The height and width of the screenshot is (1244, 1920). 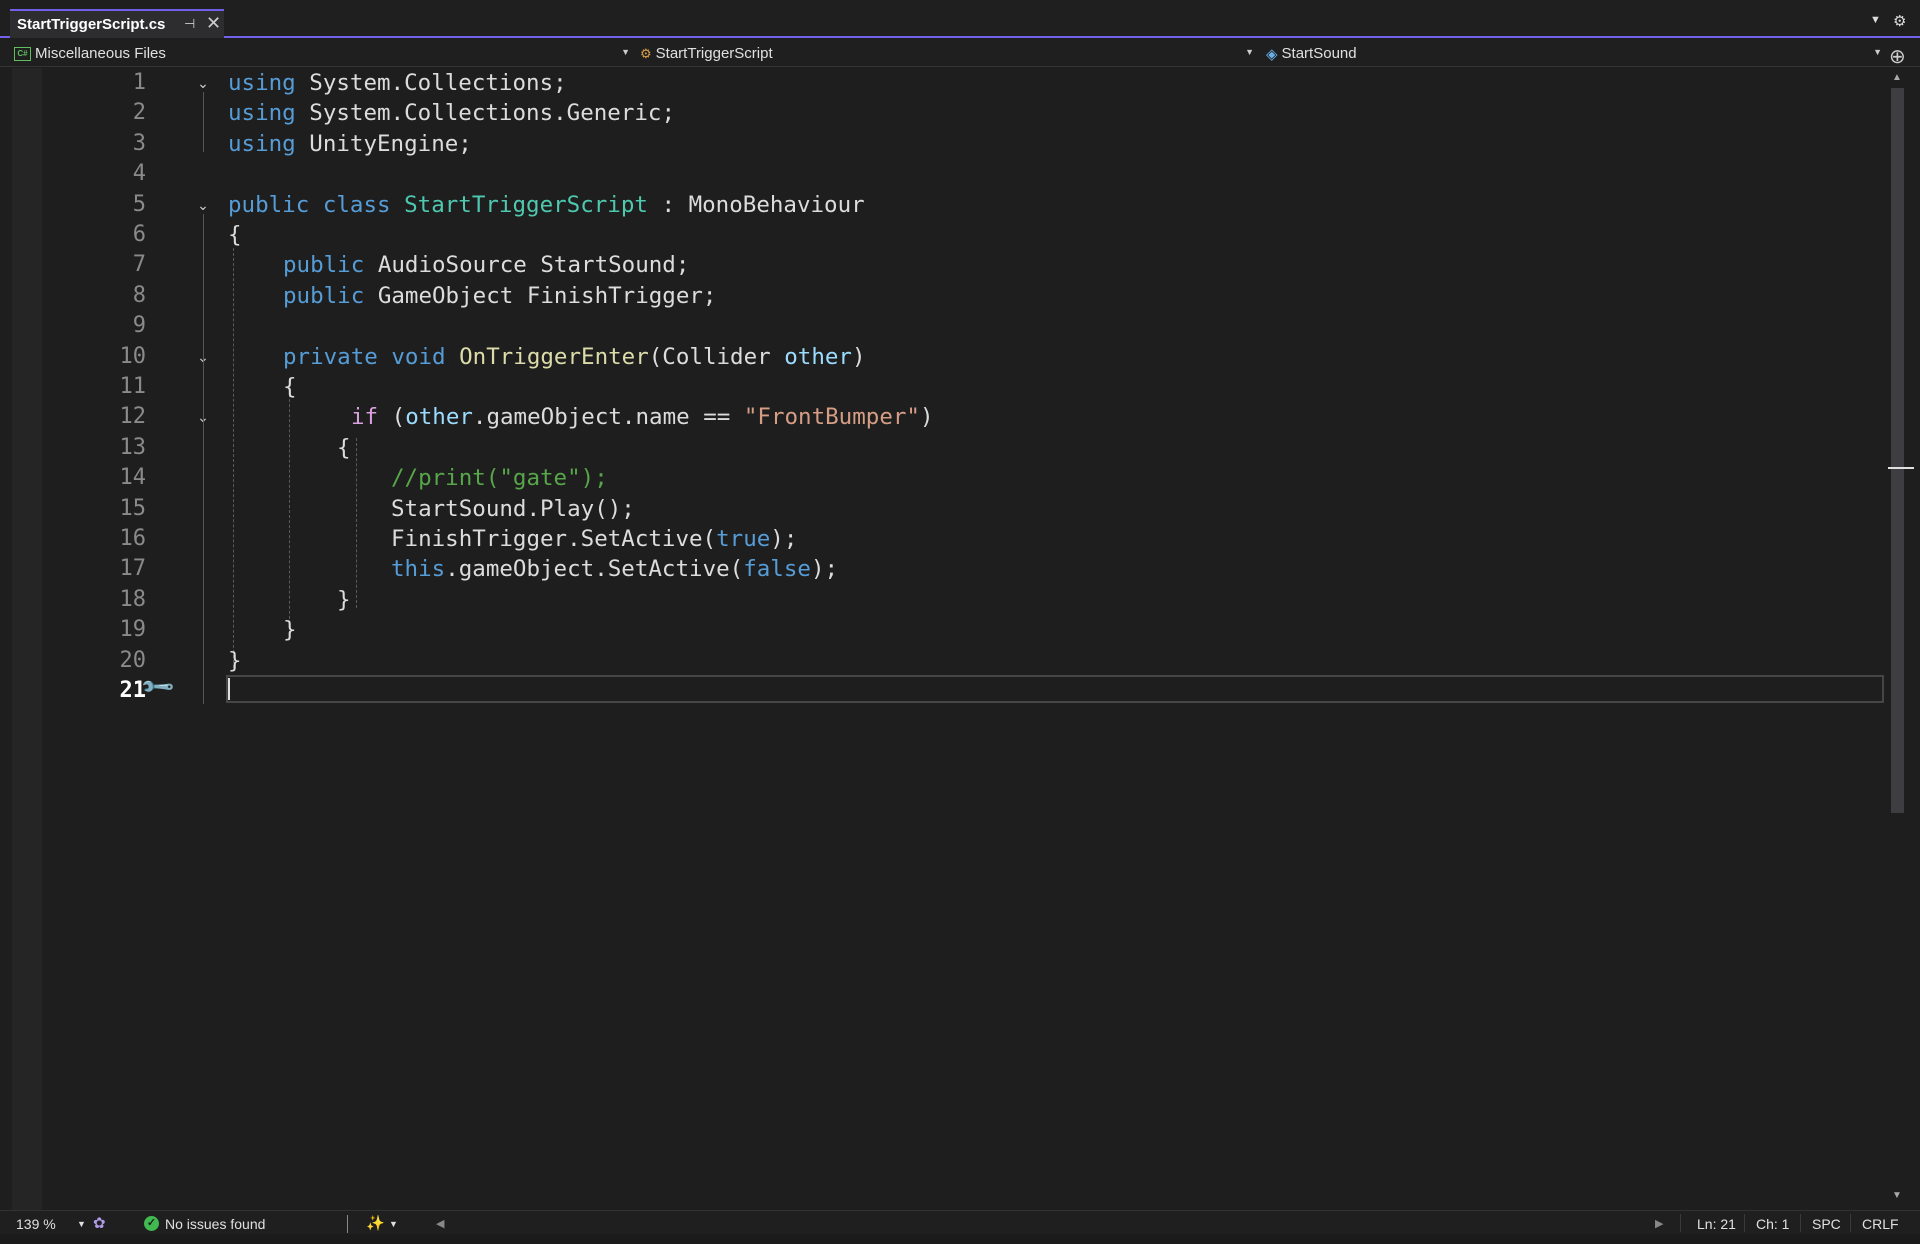 What do you see at coordinates (440, 1224) in the screenshot?
I see `scroll-left-icon: ◀` at bounding box center [440, 1224].